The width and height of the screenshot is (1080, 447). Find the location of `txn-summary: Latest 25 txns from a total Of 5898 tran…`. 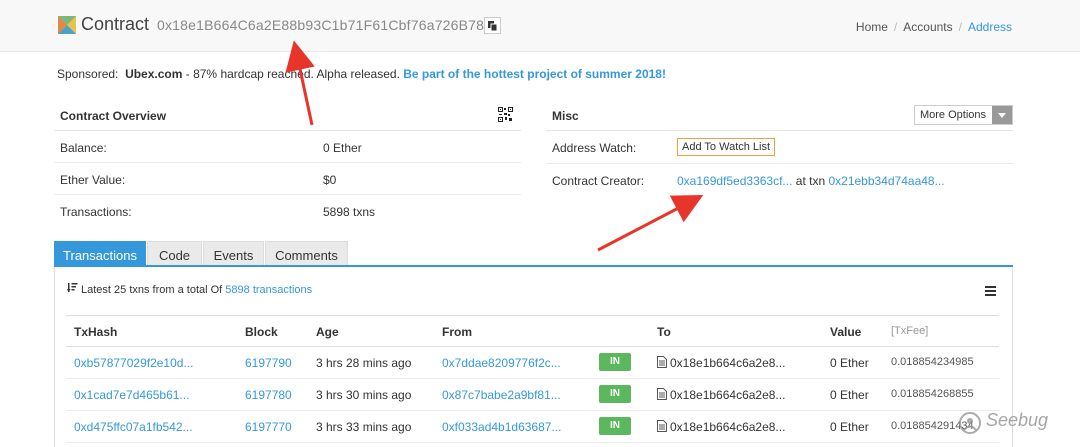

txn-summary: Latest 25 txns from a total Of 5898 tran… is located at coordinates (189, 289).